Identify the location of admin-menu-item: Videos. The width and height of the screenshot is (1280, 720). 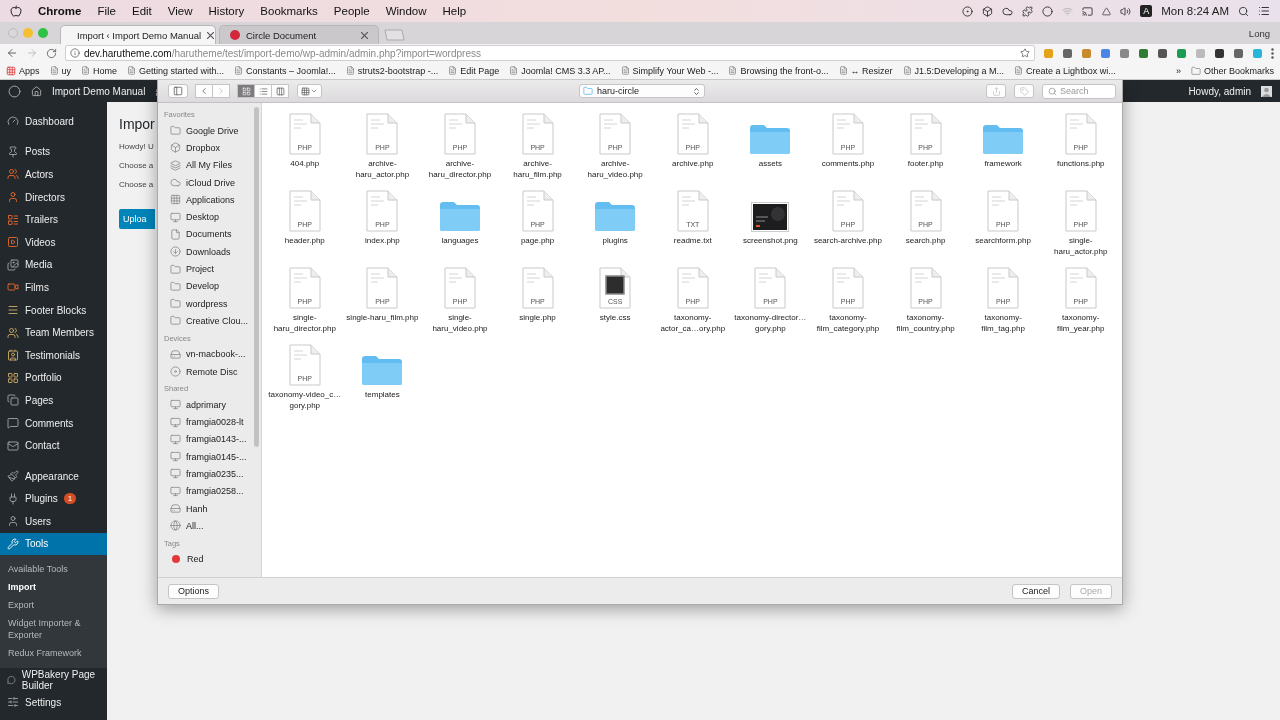
(53, 242).